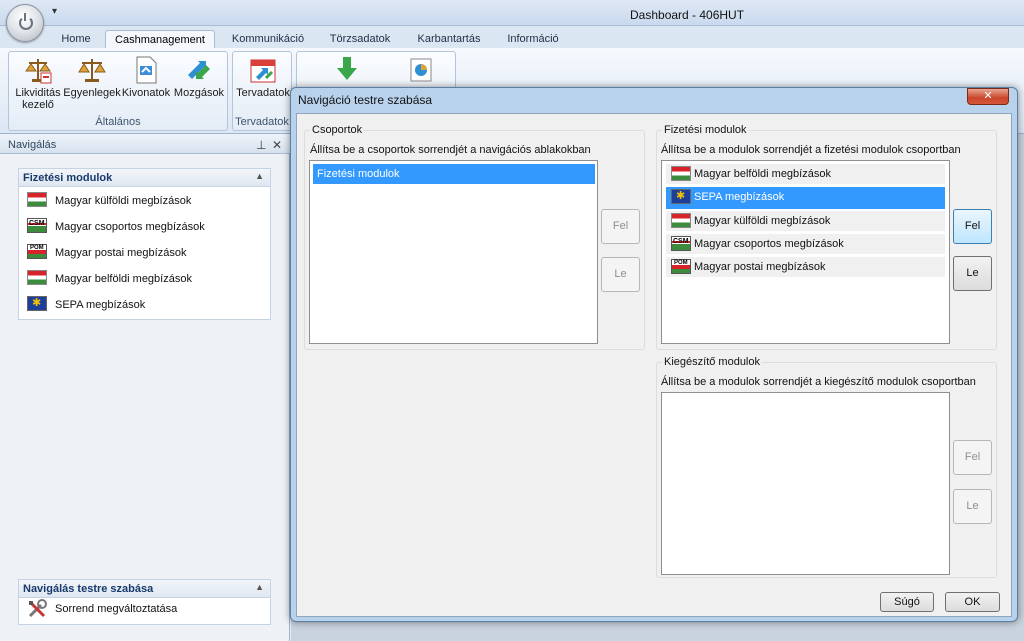  I want to click on nav-item-label: Magyar postai megbízások, so click(121, 253).